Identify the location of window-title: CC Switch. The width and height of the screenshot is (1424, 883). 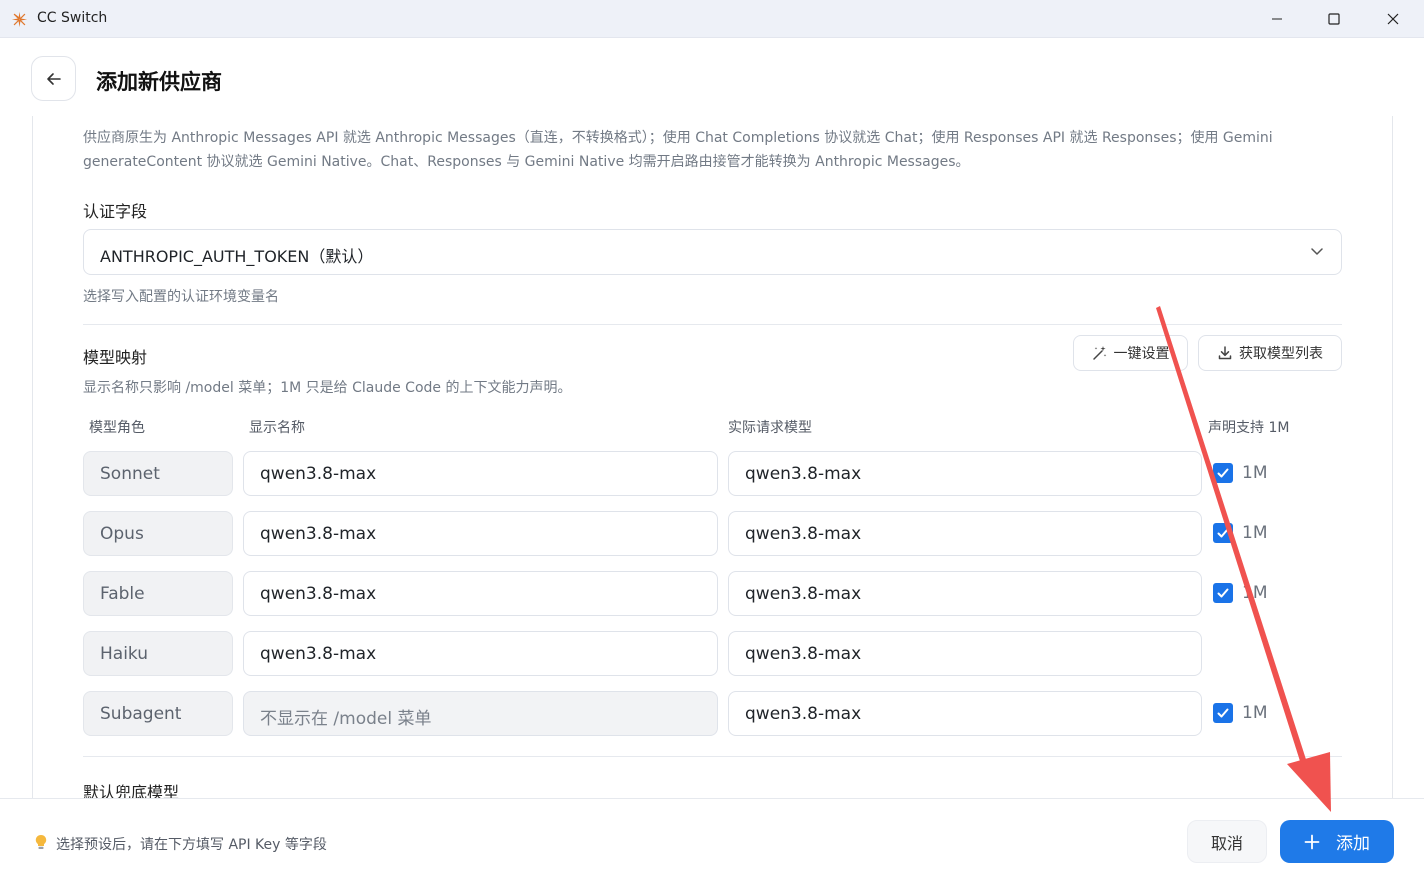
(72, 18).